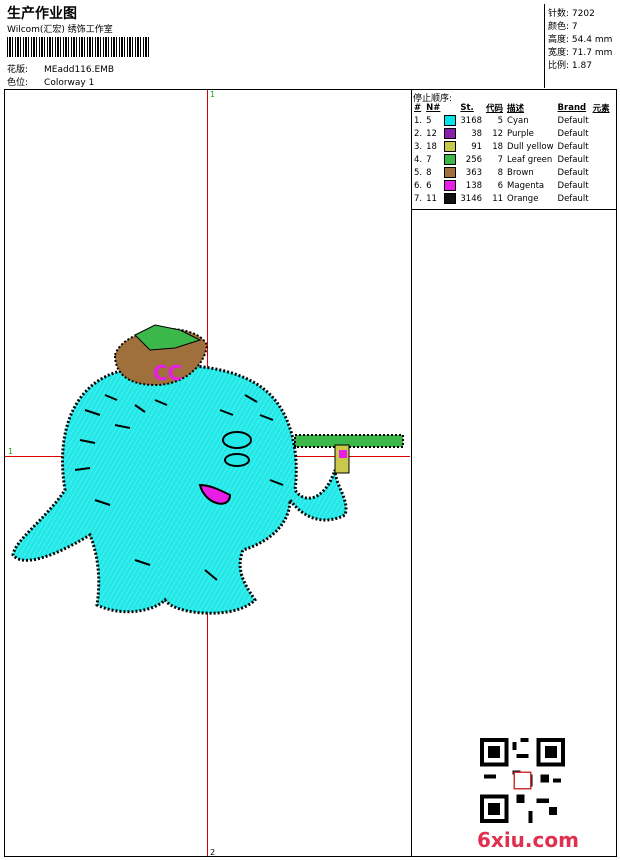 The width and height of the screenshot is (620, 860). I want to click on row-index: 6., so click(418, 185).